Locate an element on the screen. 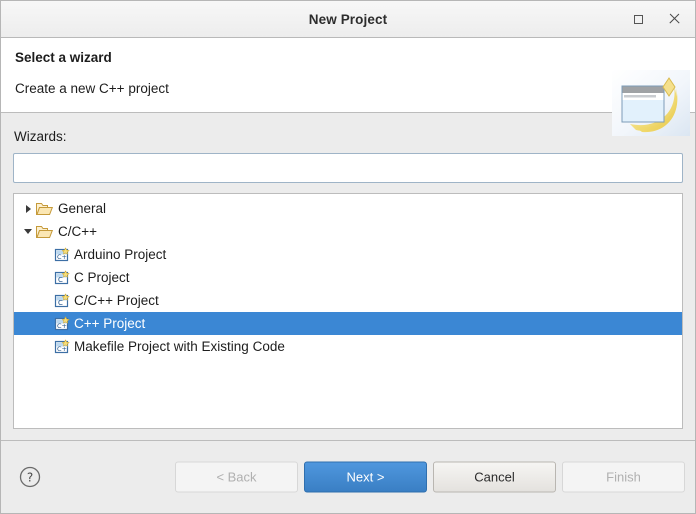  tree-row-label: General is located at coordinates (82, 208).